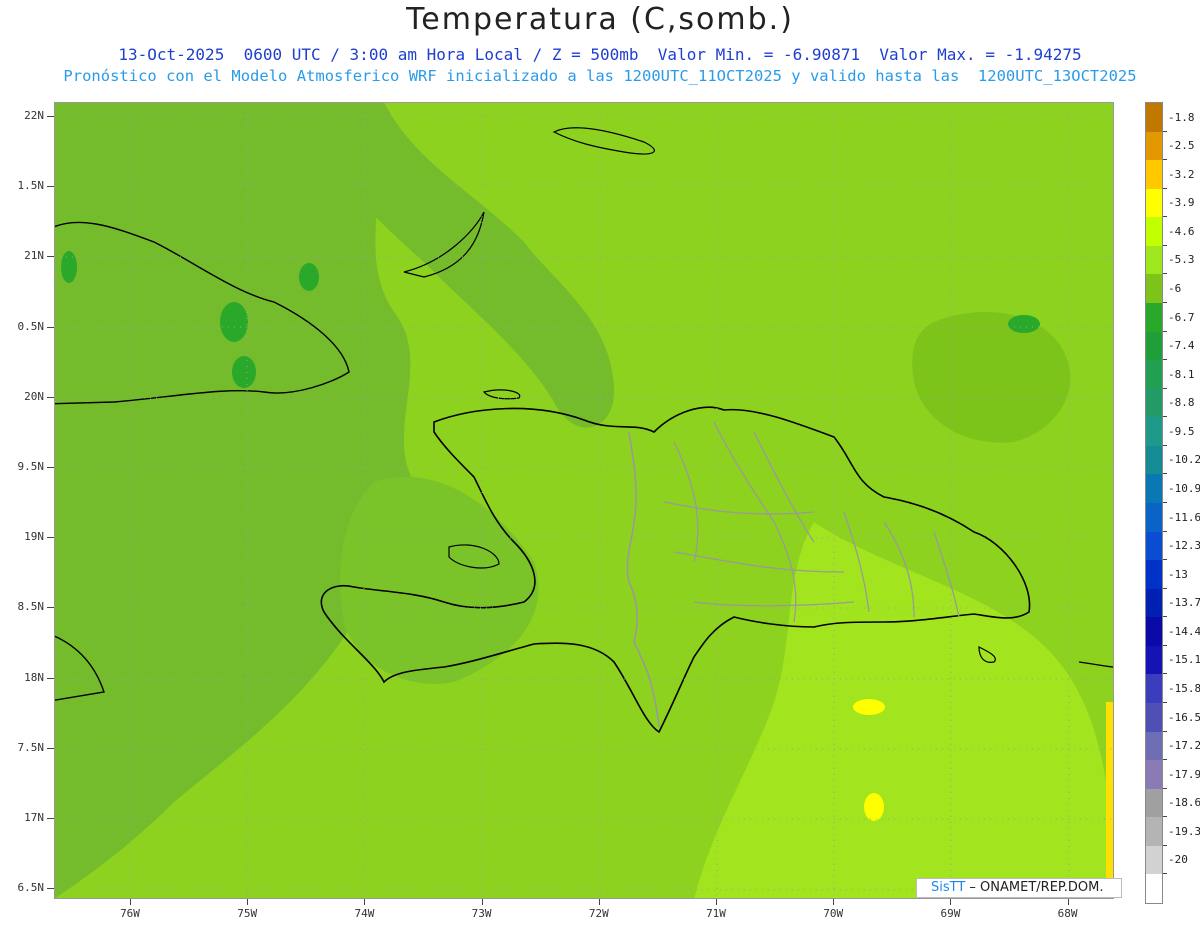 The image size is (1200, 927). Describe the element at coordinates (31, 888) in the screenshot. I see `lat-label: 6.5N` at that location.